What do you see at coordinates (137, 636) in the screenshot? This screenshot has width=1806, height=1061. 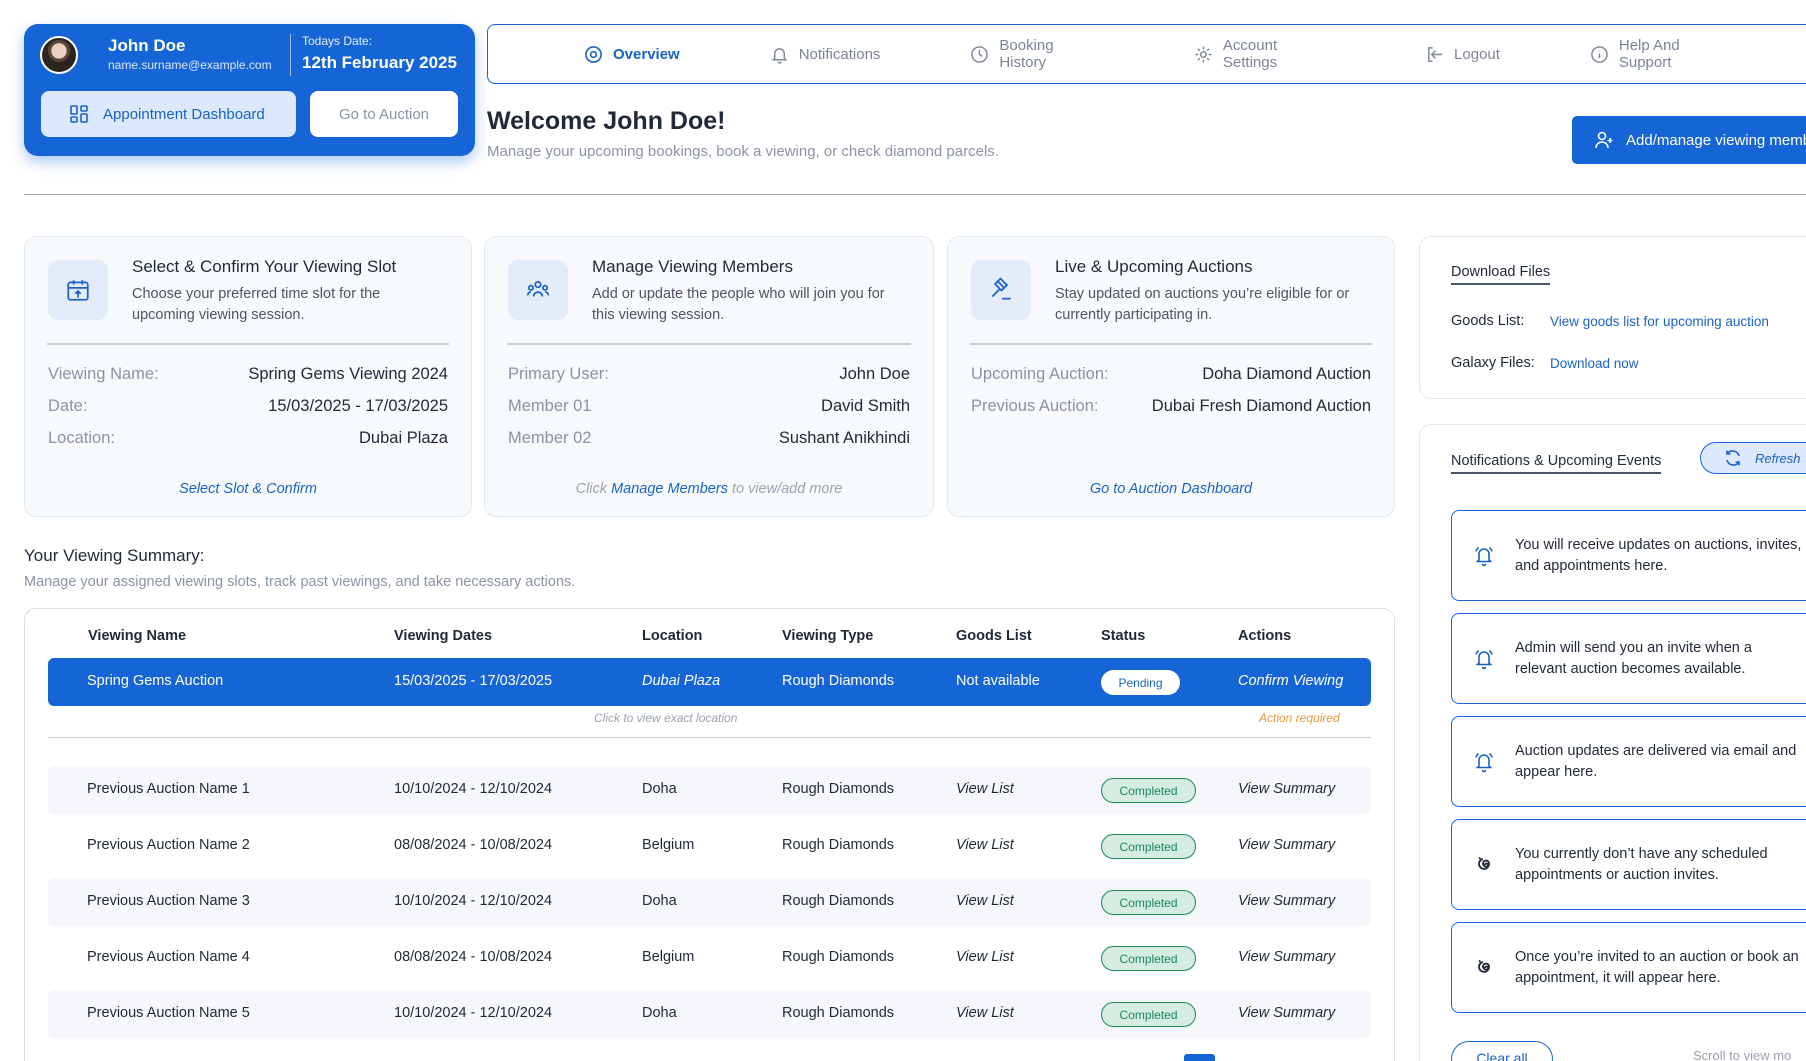 I see `column-header: Viewing Name` at bounding box center [137, 636].